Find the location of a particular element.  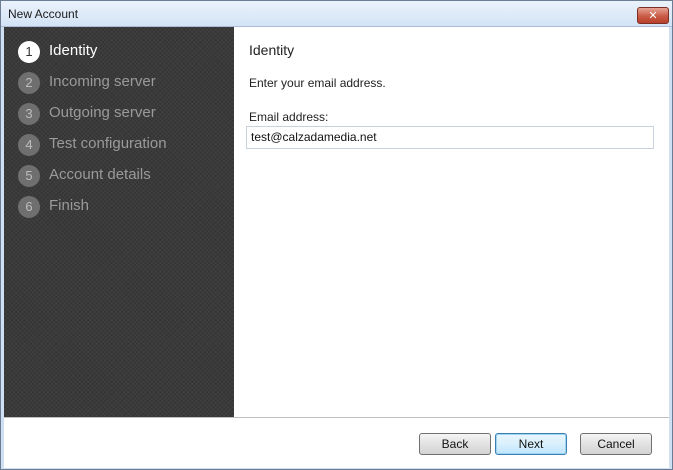

step-label: Incoming server is located at coordinates (102, 81).